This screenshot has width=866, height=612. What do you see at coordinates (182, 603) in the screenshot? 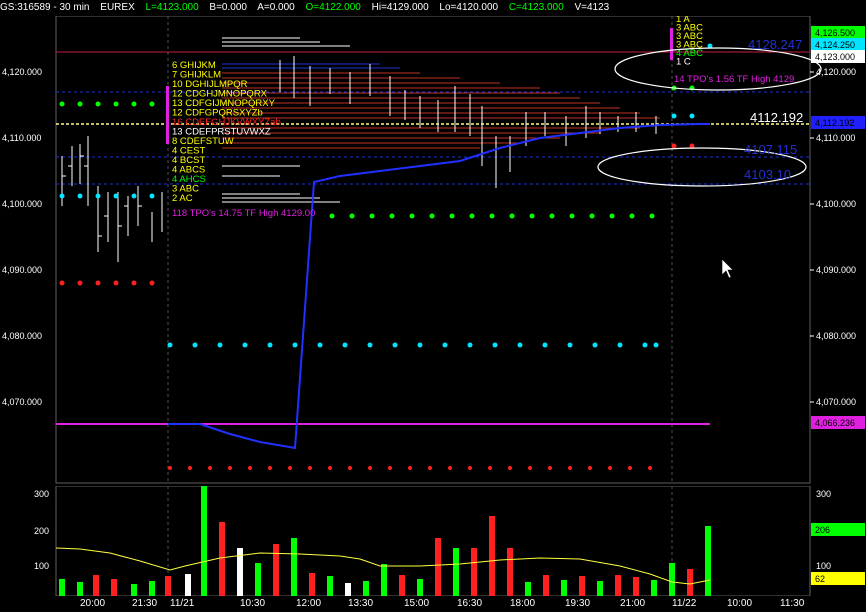
I see `time-tick: 11/21` at bounding box center [182, 603].